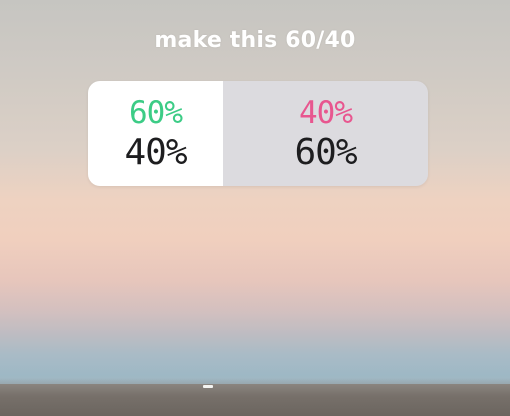 This screenshot has width=510, height=416. Describe the element at coordinates (255, 400) in the screenshot. I see `sea` at that location.